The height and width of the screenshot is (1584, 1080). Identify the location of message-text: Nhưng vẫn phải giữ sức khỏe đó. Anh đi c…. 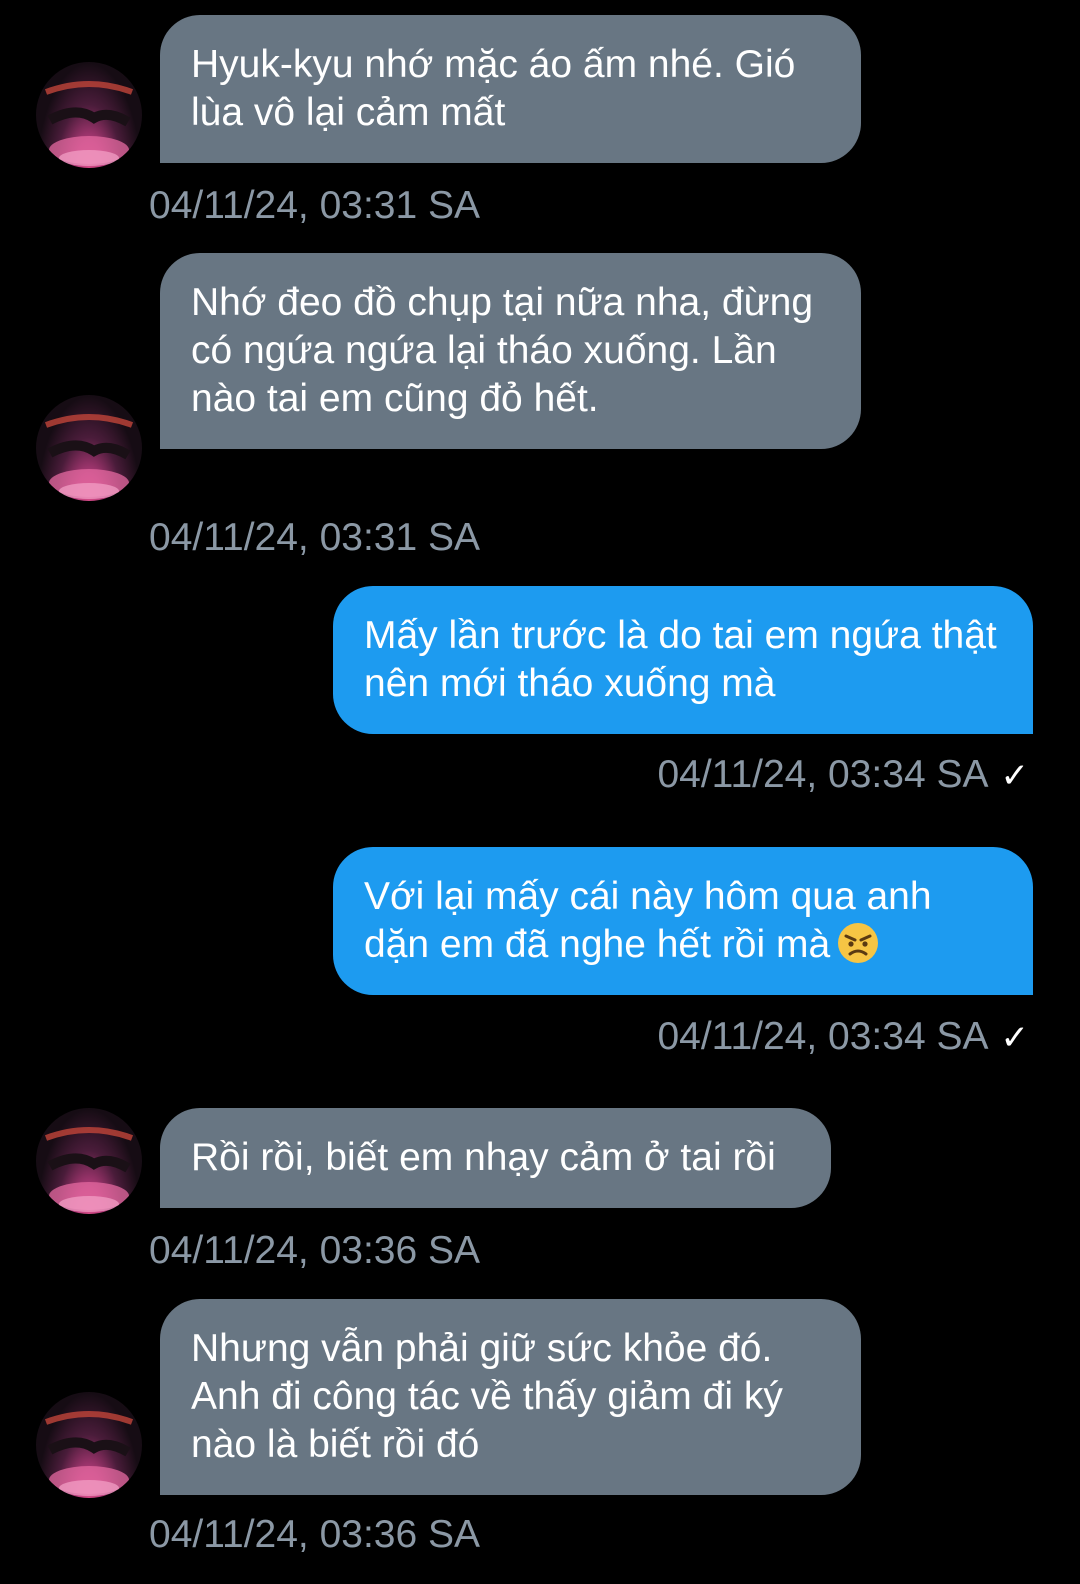
(487, 1396).